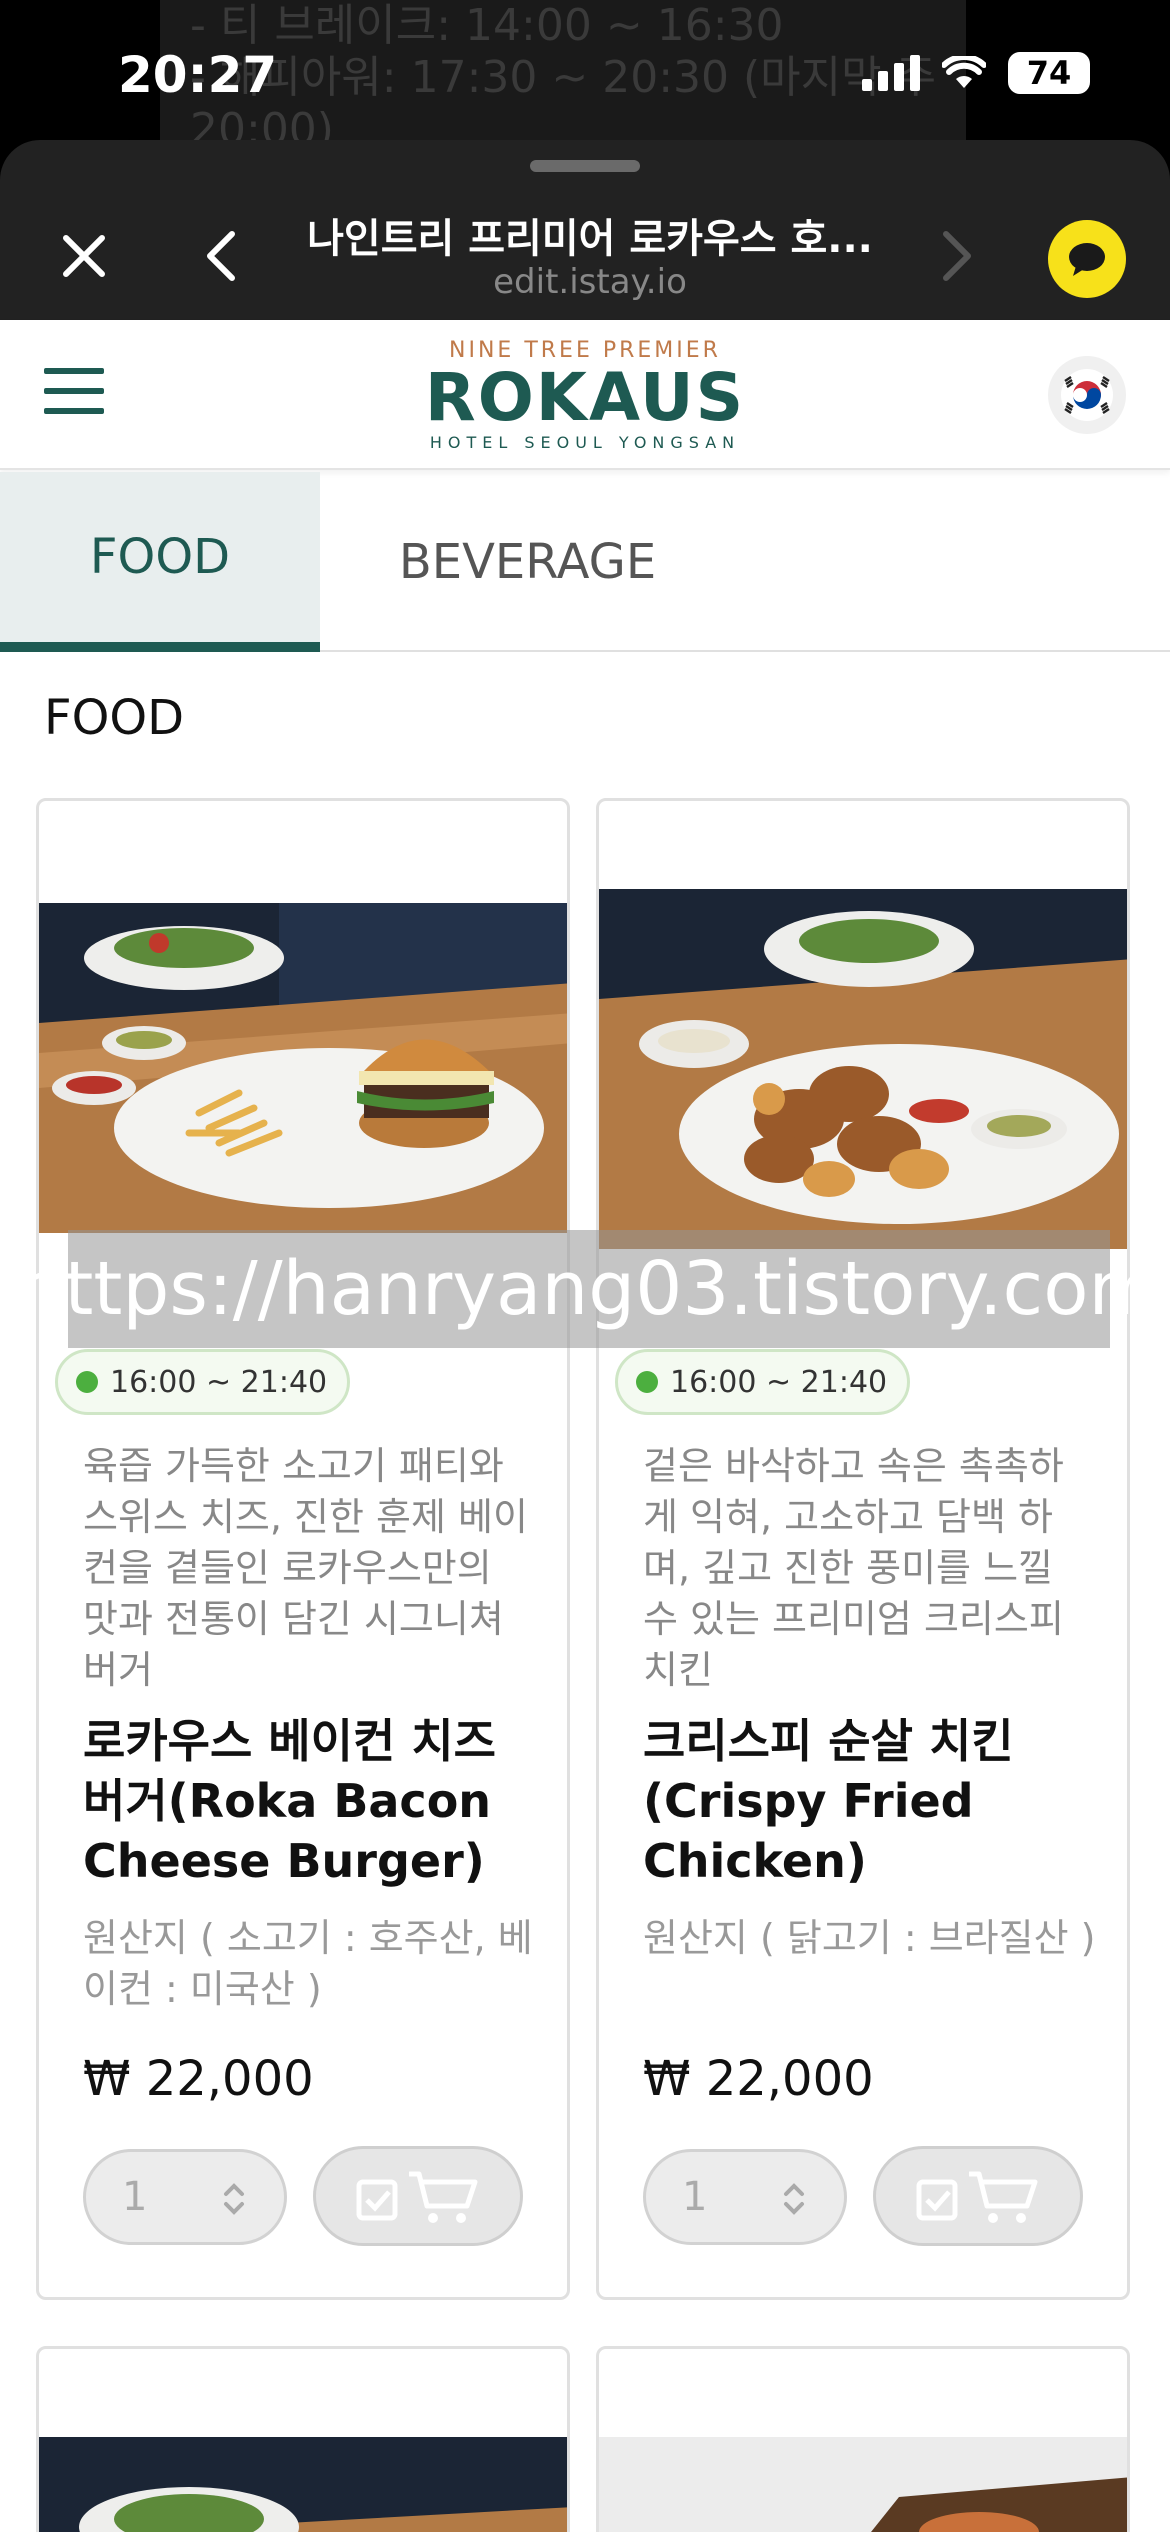  I want to click on sheet-page-url: edit.istay.io, so click(590, 282).